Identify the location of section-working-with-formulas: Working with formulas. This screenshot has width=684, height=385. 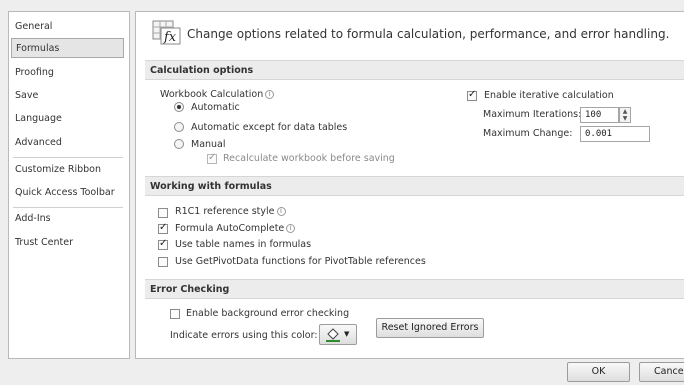
(414, 186).